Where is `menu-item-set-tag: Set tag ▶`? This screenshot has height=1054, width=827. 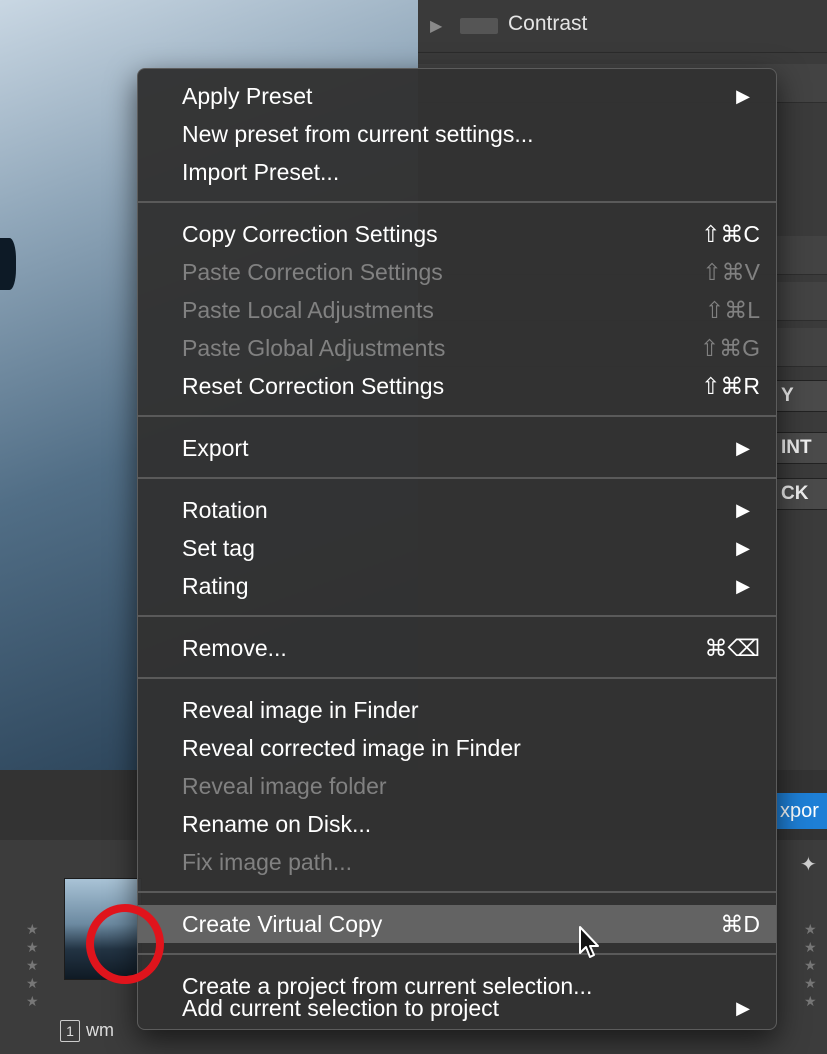
menu-item-set-tag: Set tag ▶ is located at coordinates (457, 548).